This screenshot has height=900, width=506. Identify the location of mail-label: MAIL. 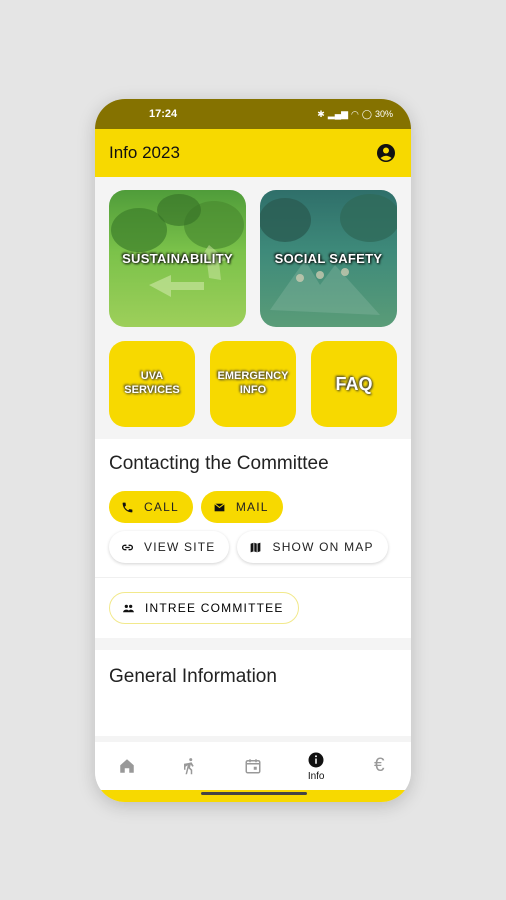
(252, 507).